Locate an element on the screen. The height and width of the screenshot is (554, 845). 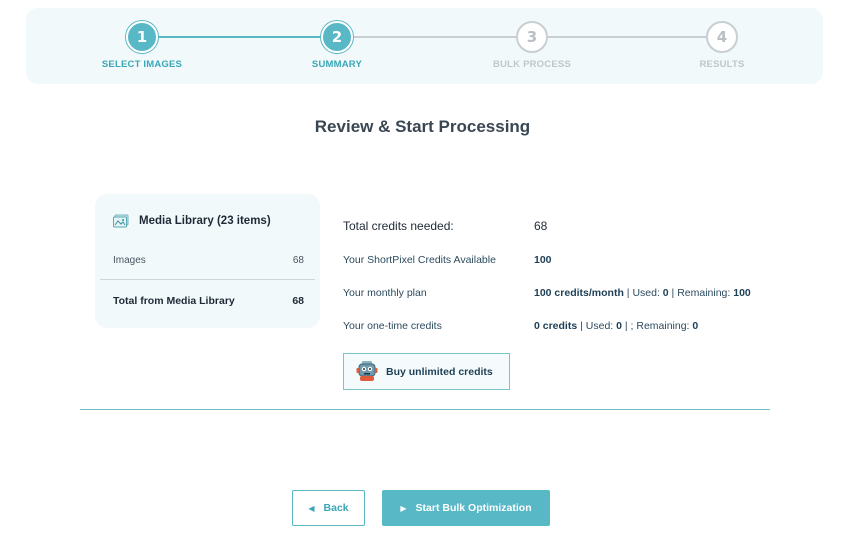
credits-needed-row: Total credits needed: 68 is located at coordinates (445, 226).